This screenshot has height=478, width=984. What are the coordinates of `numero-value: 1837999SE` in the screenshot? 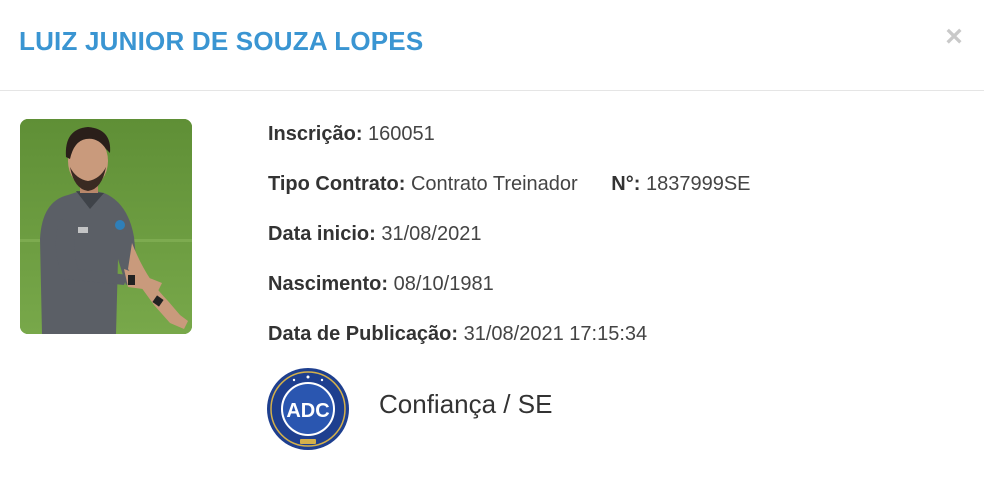 It's located at (698, 184).